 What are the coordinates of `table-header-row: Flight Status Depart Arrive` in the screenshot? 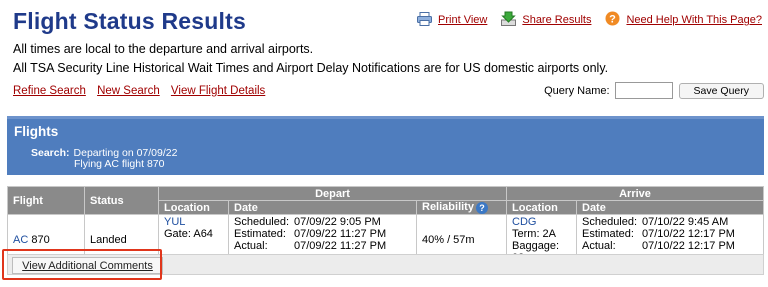 It's located at (385, 200).